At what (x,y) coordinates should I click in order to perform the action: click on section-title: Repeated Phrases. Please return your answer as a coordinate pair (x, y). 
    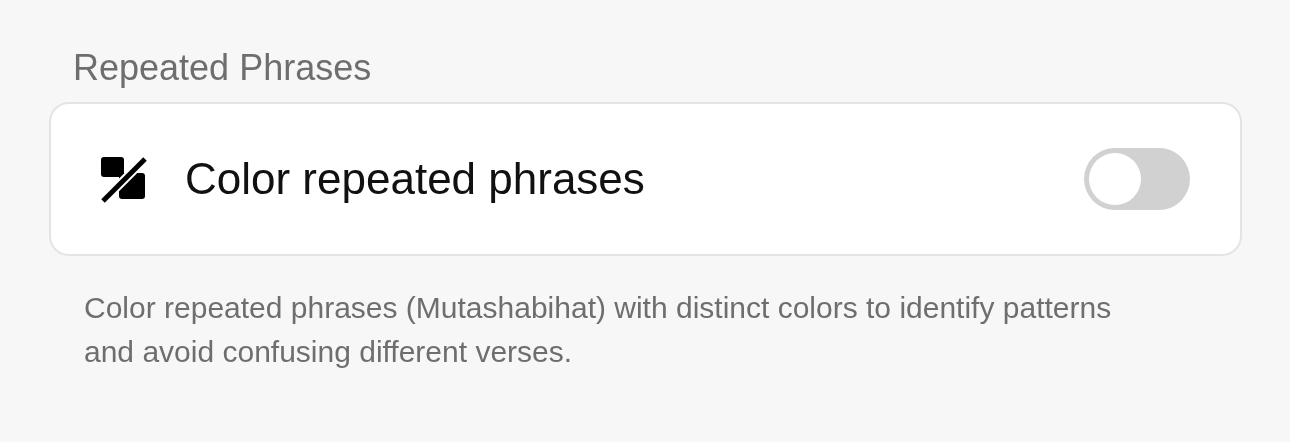
    Looking at the image, I should click on (222, 68).